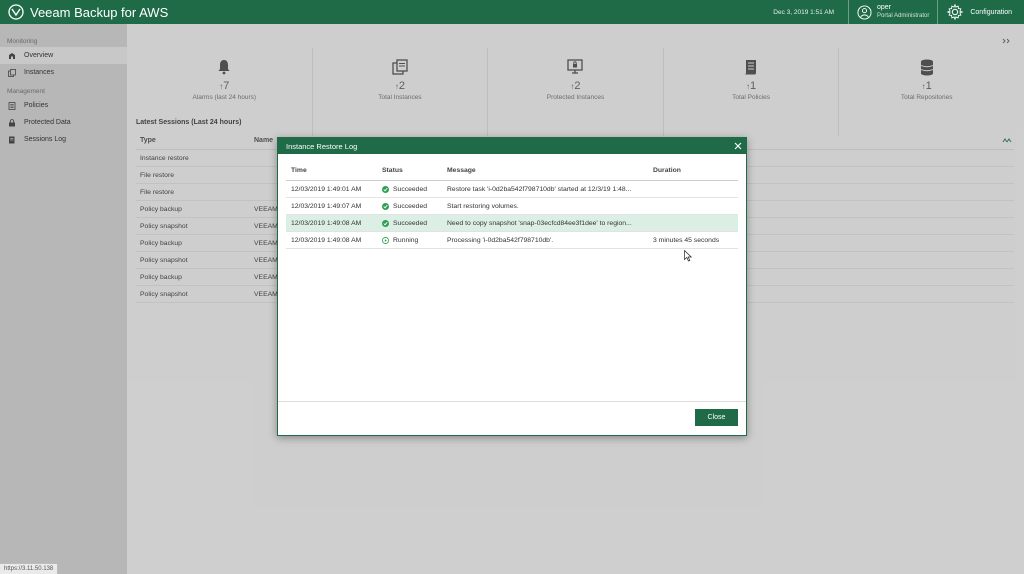  What do you see at coordinates (695, 170) in the screenshot?
I see `column-header-duration: Duration` at bounding box center [695, 170].